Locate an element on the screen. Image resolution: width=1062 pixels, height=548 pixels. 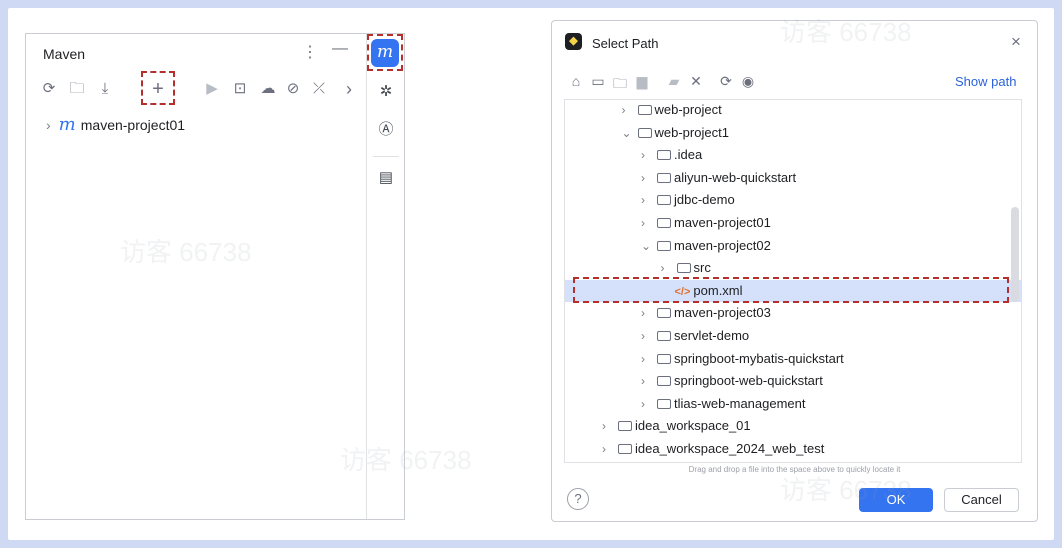
tree-row: ⌄ maven-project02 is located at coordinates (793, 246).